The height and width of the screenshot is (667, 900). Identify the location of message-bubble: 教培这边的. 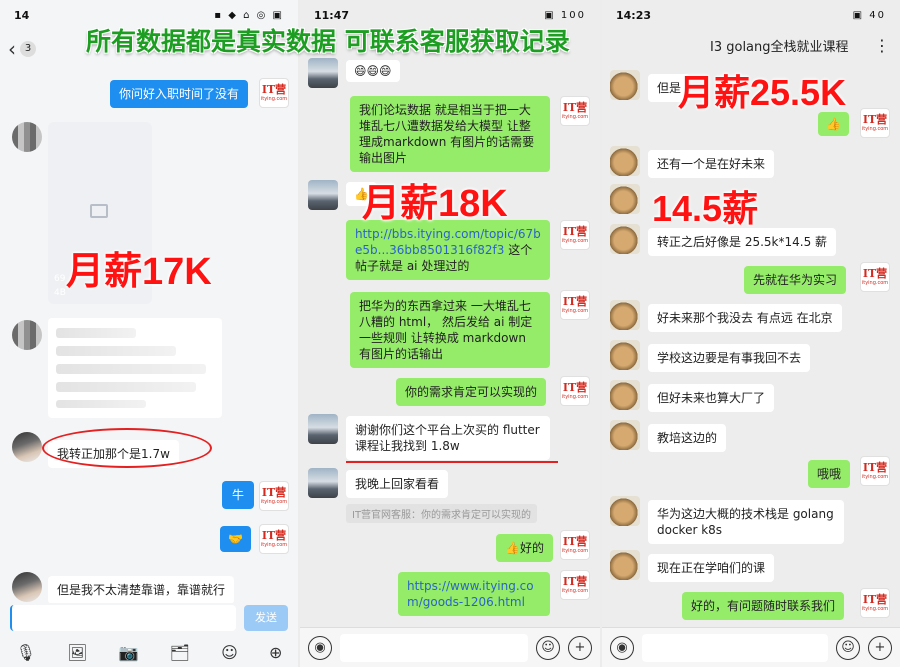
(687, 438).